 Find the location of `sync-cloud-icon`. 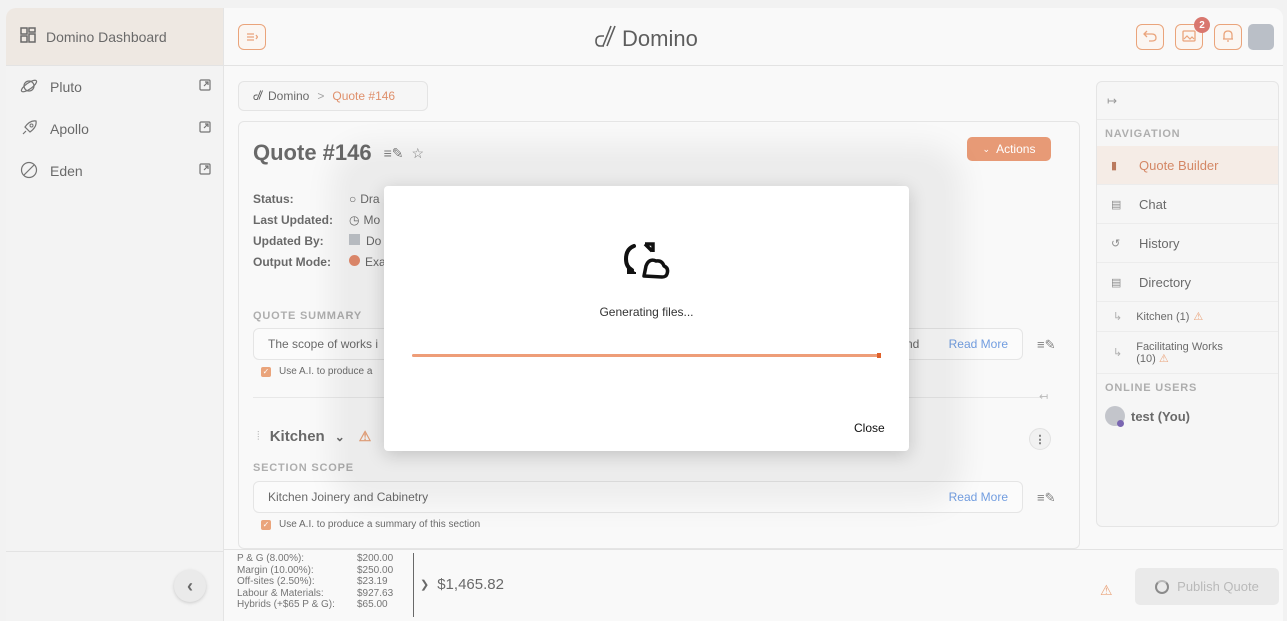

sync-cloud-icon is located at coordinates (646, 263).